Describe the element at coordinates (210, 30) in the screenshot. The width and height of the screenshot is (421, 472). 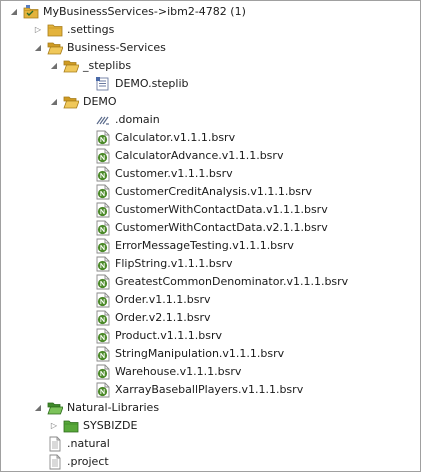
I see `tree-item: ▷ .settings` at that location.